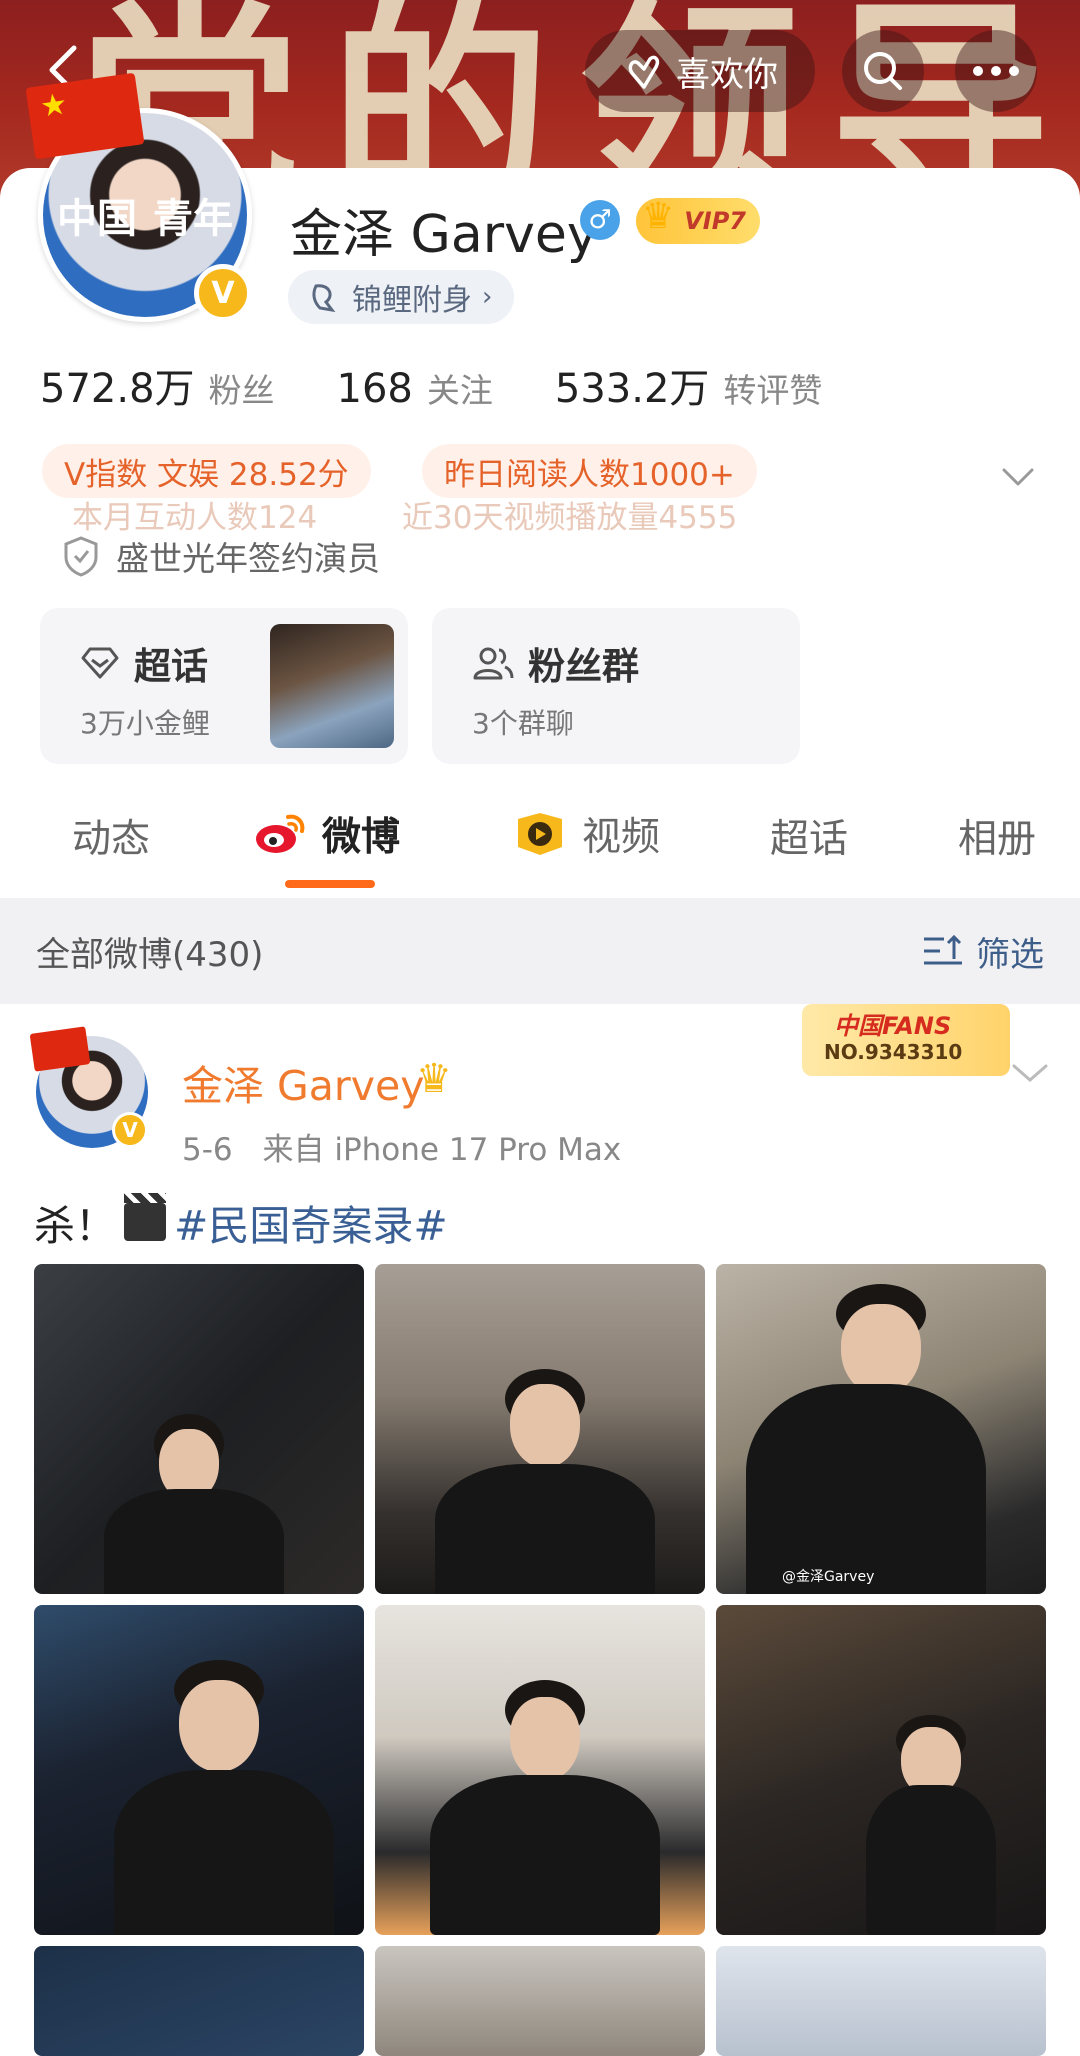 This screenshot has width=1080, height=2056. What do you see at coordinates (881, 1429) in the screenshot?
I see `post-photo-3: @金泽Garvey` at bounding box center [881, 1429].